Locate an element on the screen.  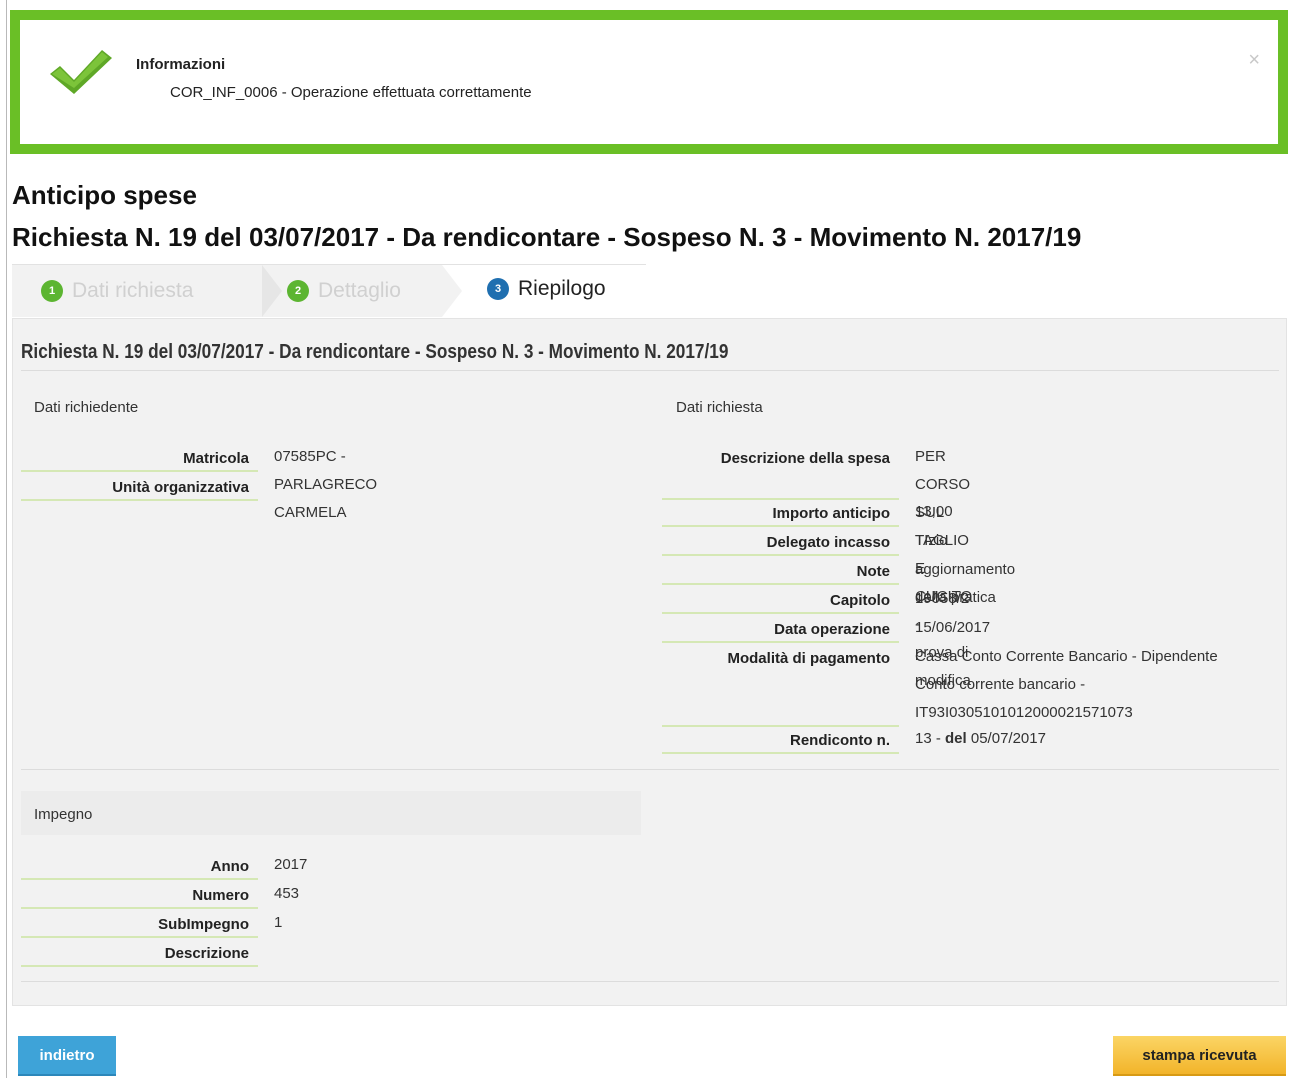
field-label: Numero is located at coordinates (139, 894).